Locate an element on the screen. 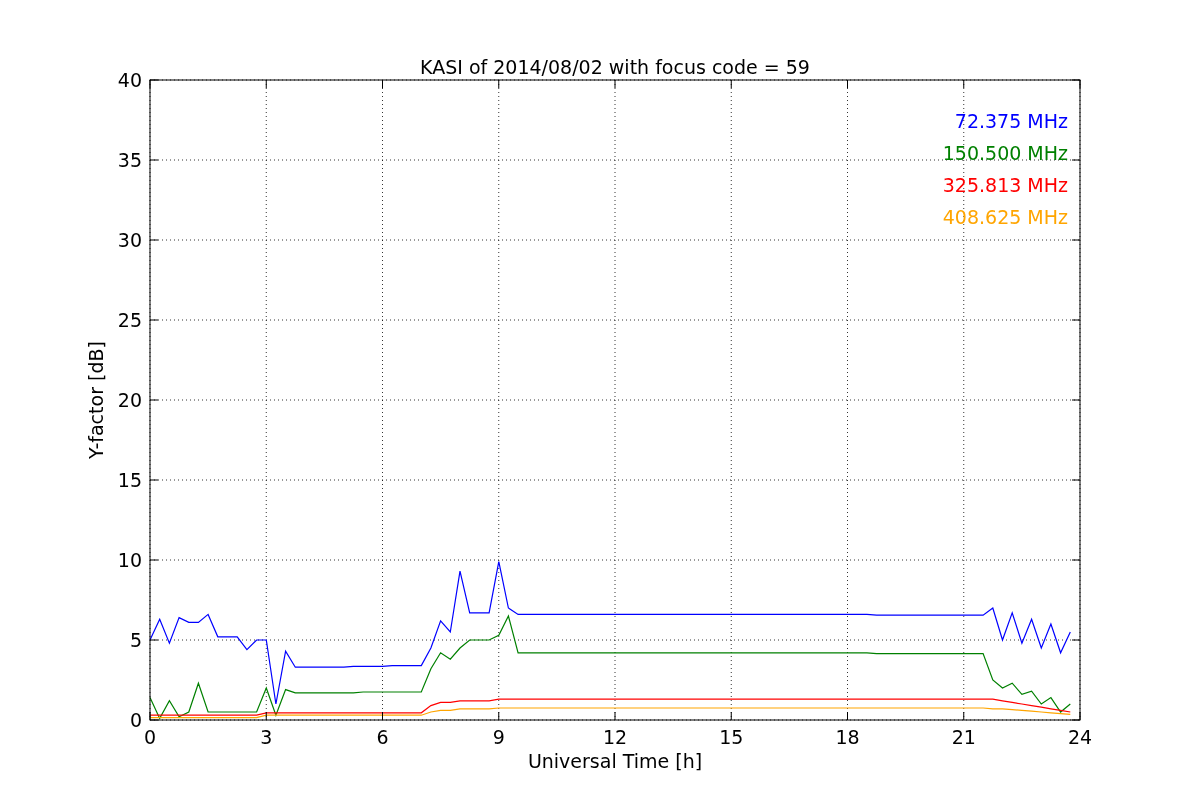 This screenshot has height=800, width=1200. legend-label: 150.500 MHz is located at coordinates (1005, 153).